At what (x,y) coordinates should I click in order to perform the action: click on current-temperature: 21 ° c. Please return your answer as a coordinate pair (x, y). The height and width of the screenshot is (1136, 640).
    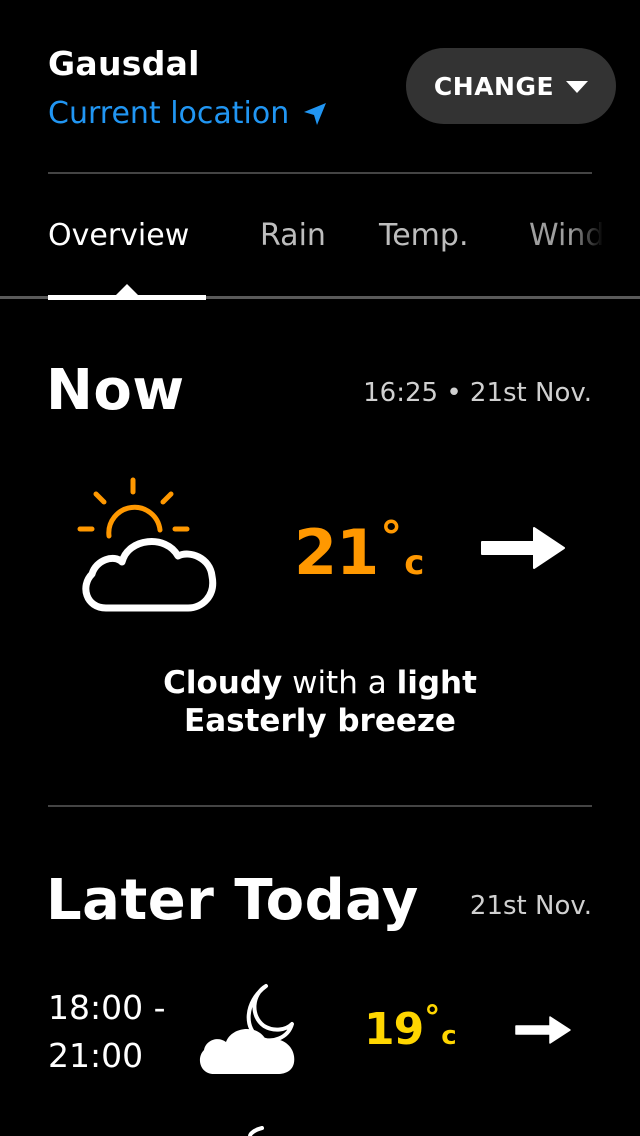
    Looking at the image, I should click on (359, 550).